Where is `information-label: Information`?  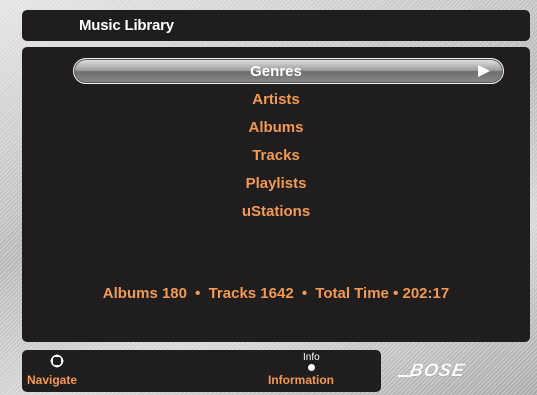
information-label: Information is located at coordinates (301, 380).